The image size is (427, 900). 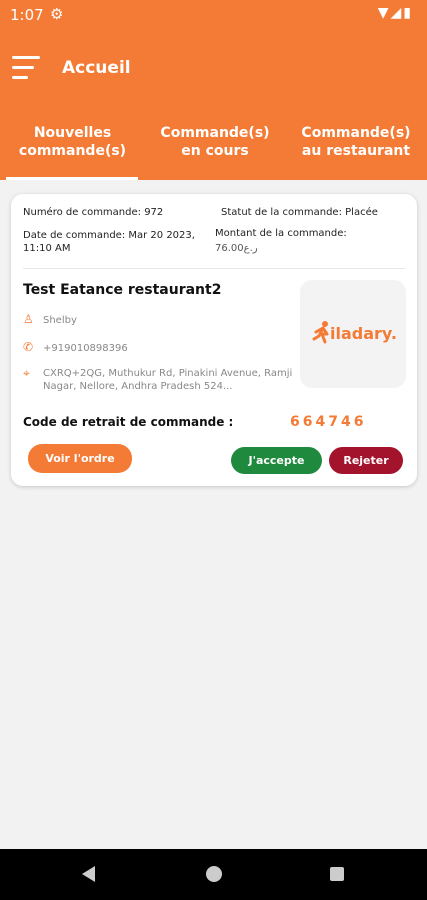 I want to click on status-time: 1:07, so click(x=27, y=15).